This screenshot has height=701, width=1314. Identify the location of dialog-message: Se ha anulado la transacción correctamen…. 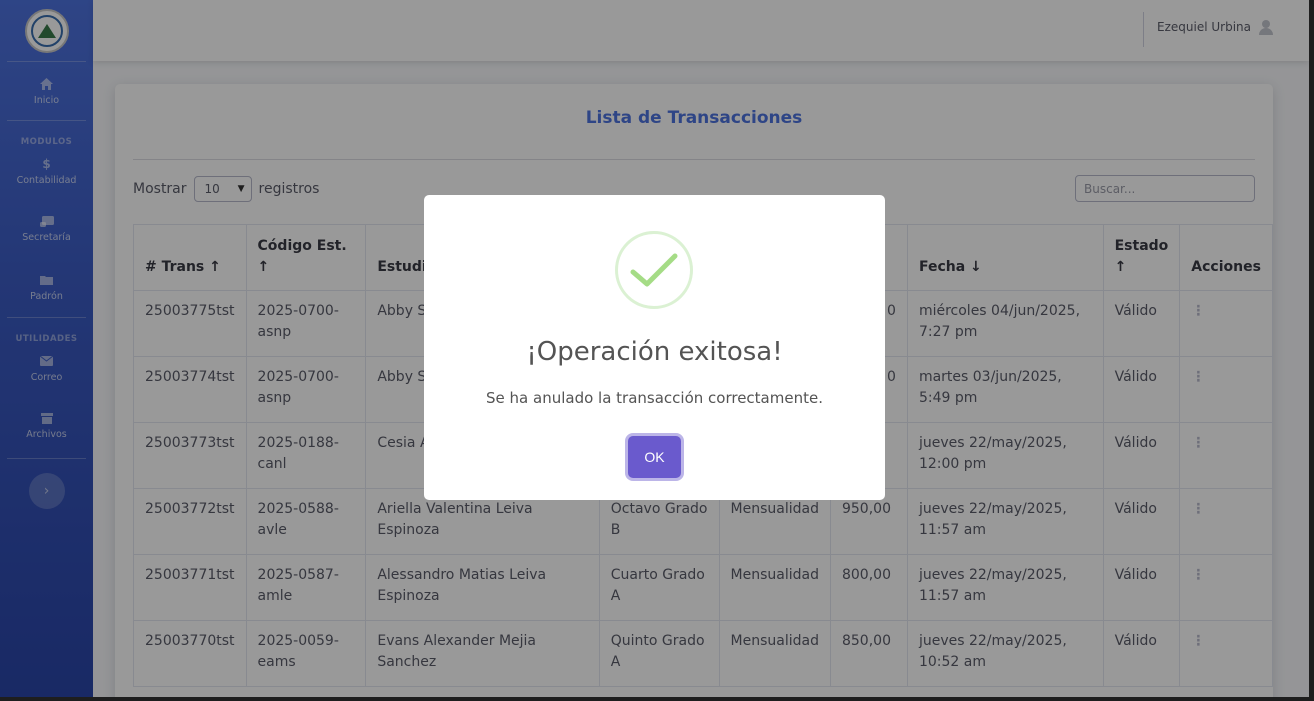
(654, 398).